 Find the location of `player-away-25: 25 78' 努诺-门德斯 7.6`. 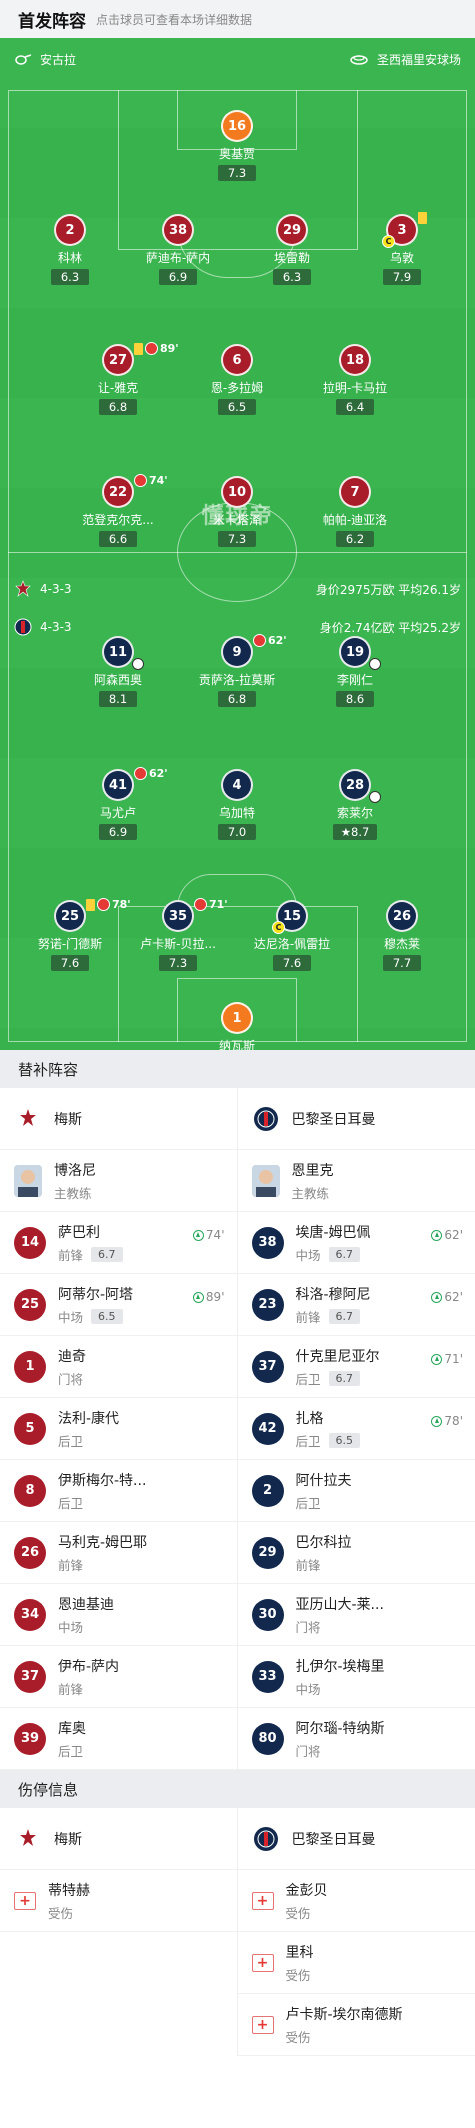

player-away-25: 25 78' 努诺-门德斯 7.6 is located at coordinates (73, 934).